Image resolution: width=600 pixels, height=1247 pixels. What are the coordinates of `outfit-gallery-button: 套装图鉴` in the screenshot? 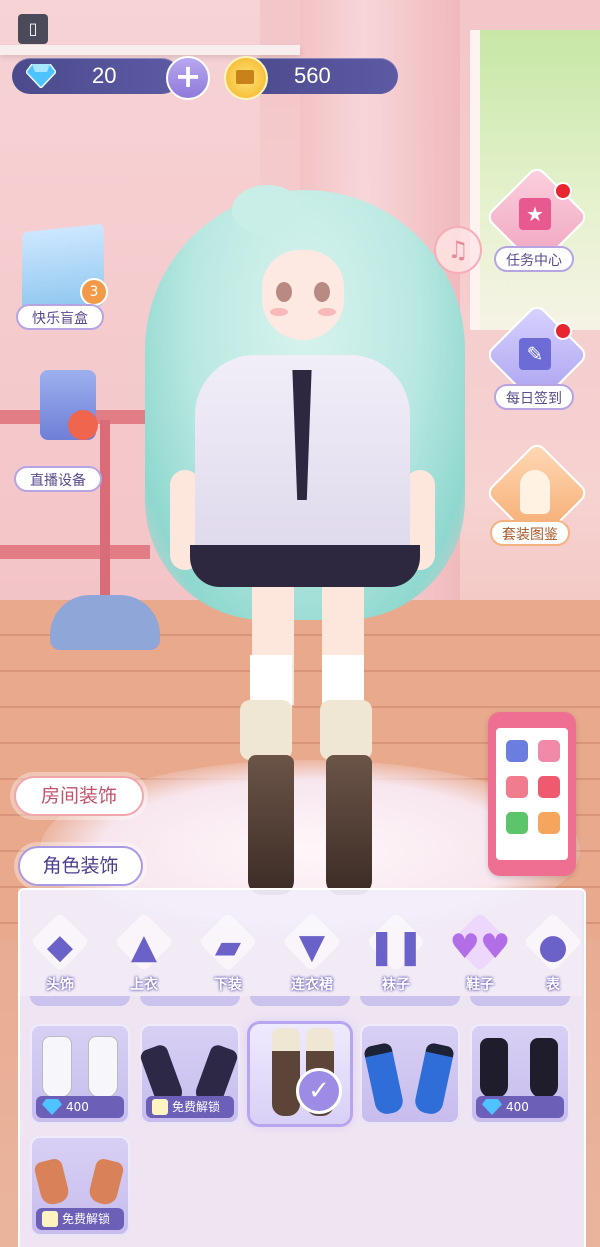 It's located at (530, 533).